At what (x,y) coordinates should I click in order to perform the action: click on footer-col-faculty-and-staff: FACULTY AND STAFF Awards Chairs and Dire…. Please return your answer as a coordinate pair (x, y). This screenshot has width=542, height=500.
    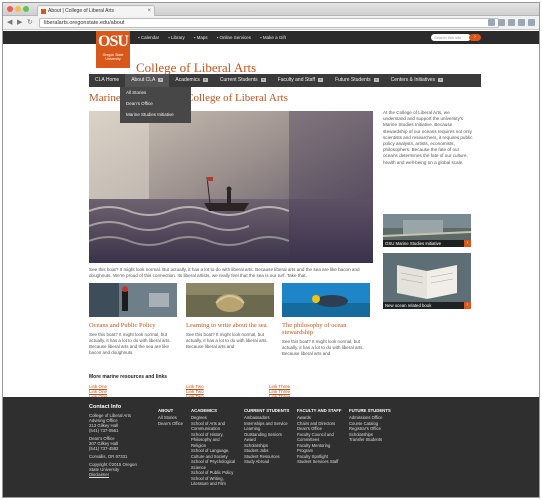
    Looking at the image, I should click on (319, 436).